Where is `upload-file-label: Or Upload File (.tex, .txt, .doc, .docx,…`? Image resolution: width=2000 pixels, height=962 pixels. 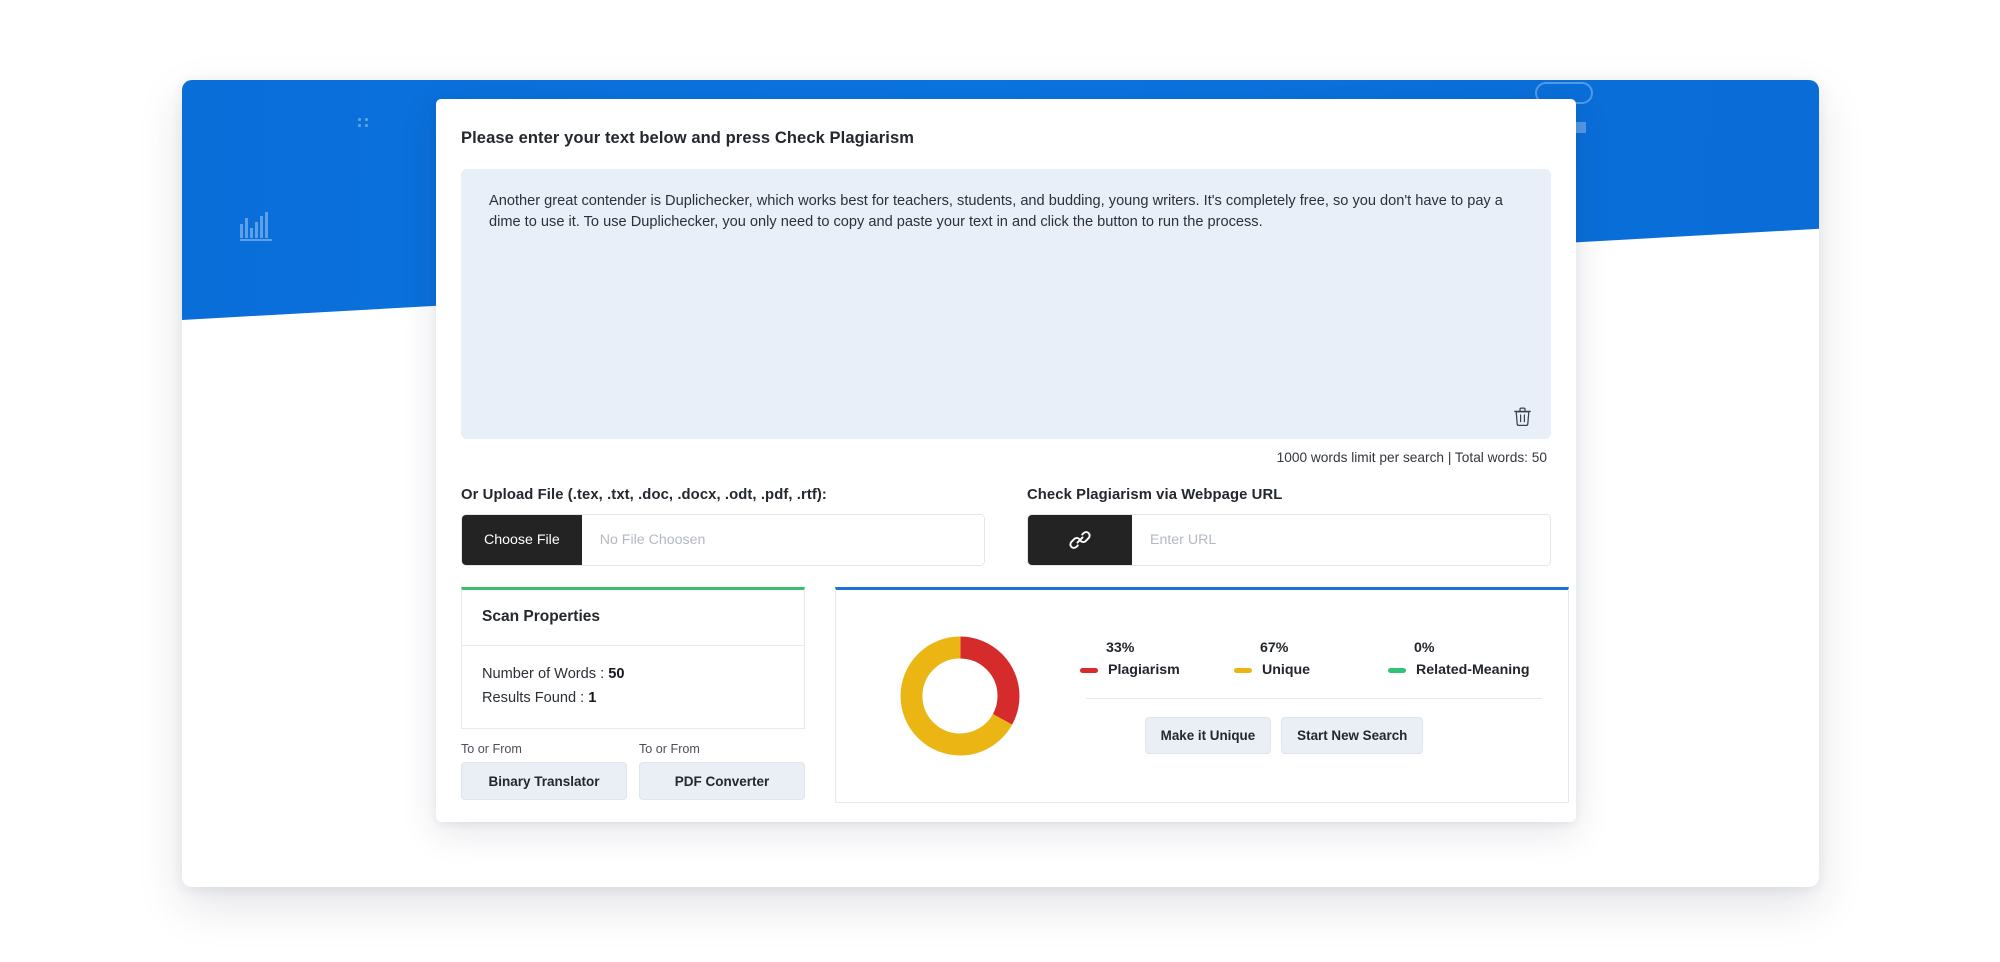 upload-file-label: Or Upload File (.tex, .txt, .doc, .docx,… is located at coordinates (644, 495).